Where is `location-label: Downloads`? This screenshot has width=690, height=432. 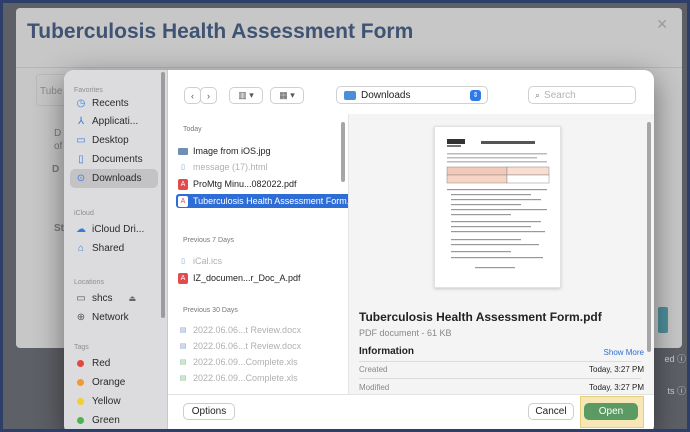 location-label: Downloads is located at coordinates (386, 95).